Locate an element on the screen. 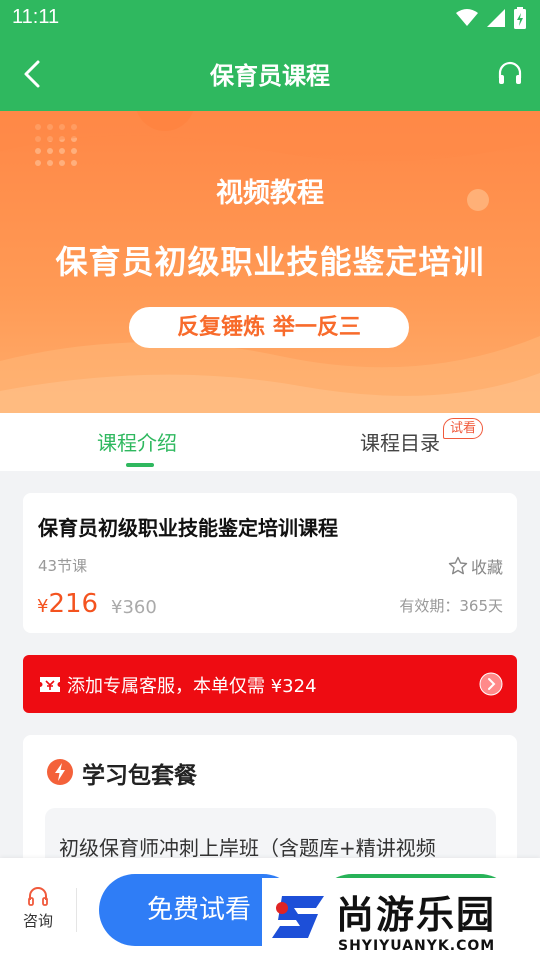 This screenshot has height=960, width=540. chevron-right-circle-icon is located at coordinates (491, 684).